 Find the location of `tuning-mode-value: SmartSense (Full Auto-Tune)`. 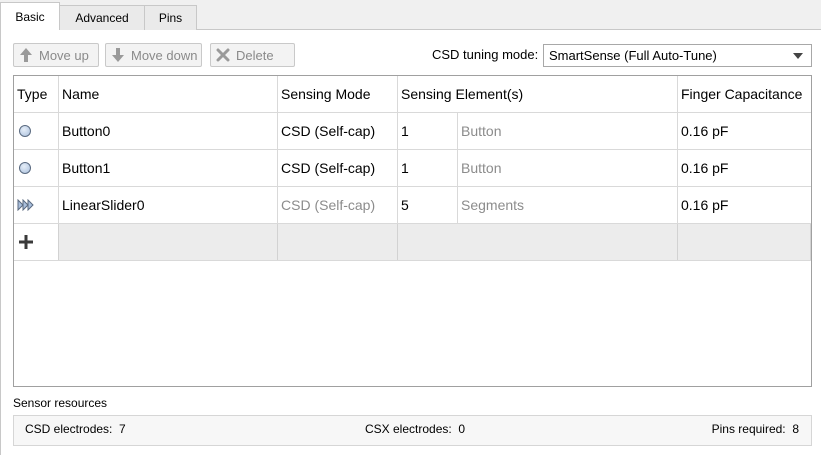

tuning-mode-value: SmartSense (Full Auto-Tune) is located at coordinates (633, 55).